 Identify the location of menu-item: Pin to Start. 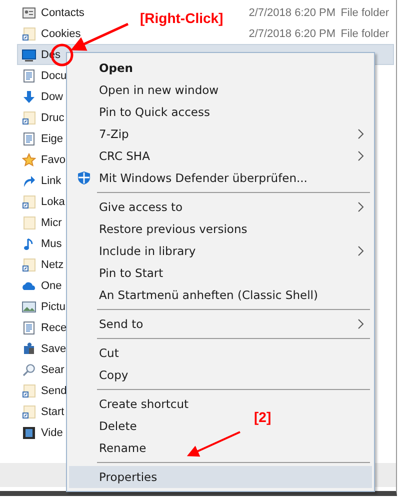
(120, 273).